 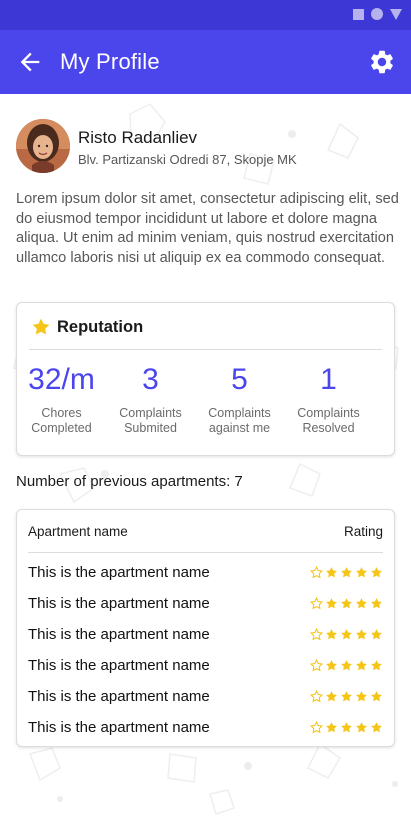 I want to click on table-header: Apartment name Rating, so click(x=205, y=533).